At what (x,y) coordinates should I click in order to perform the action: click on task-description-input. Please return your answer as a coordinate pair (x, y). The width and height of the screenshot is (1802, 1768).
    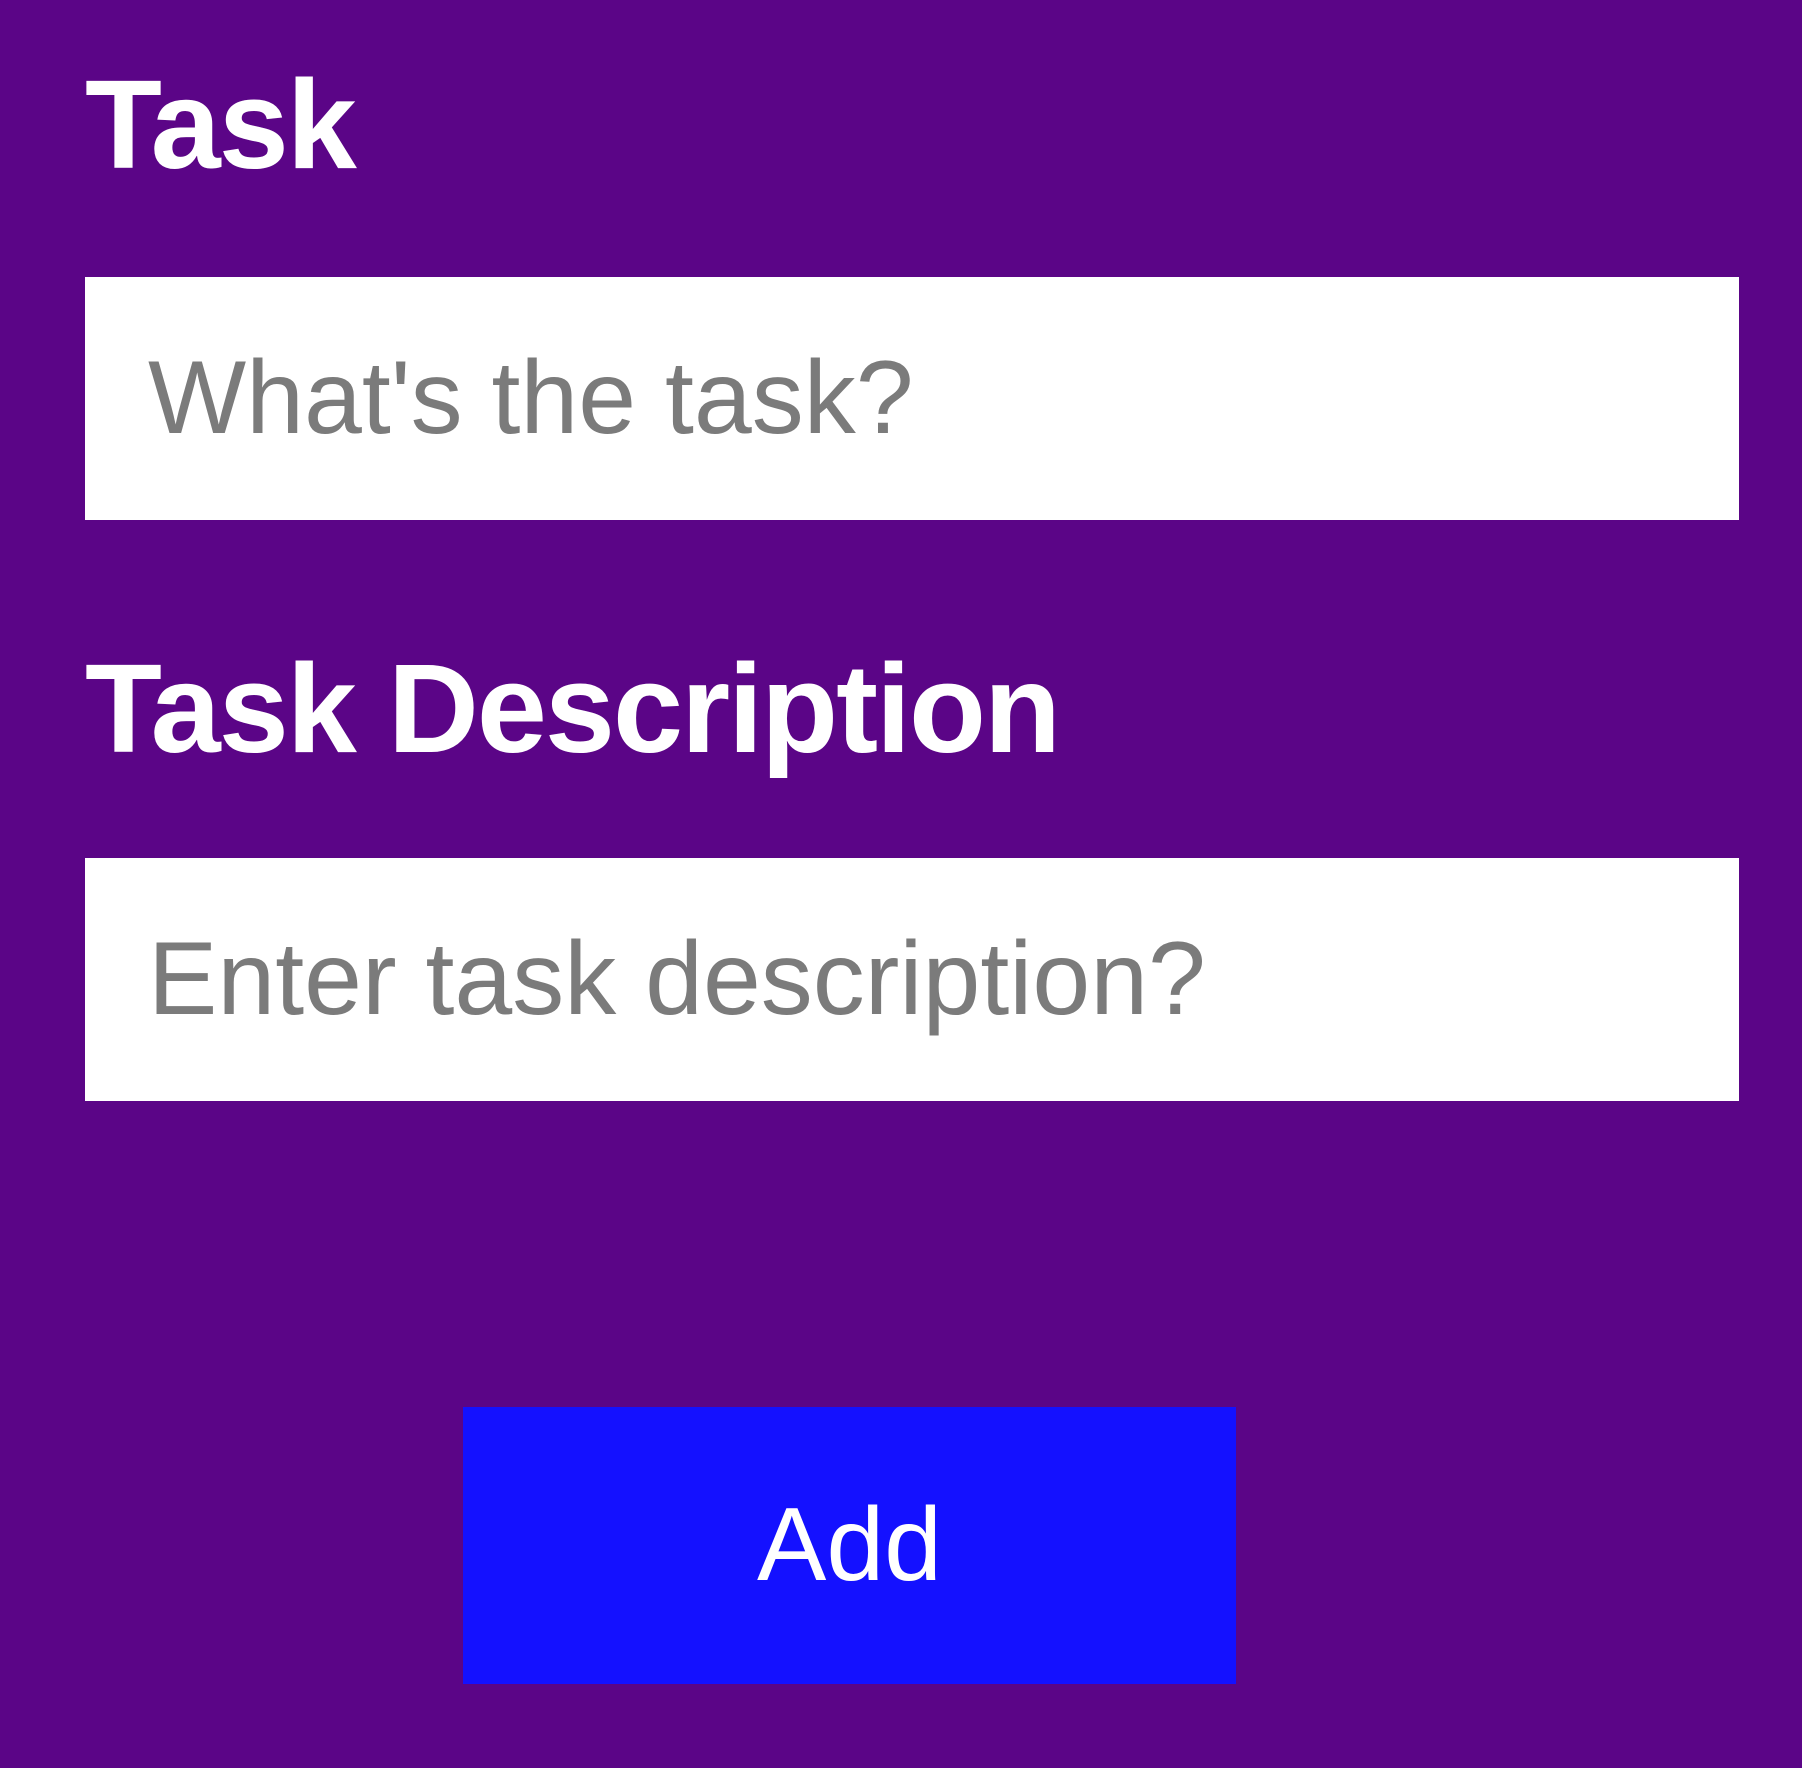
    Looking at the image, I should click on (912, 979).